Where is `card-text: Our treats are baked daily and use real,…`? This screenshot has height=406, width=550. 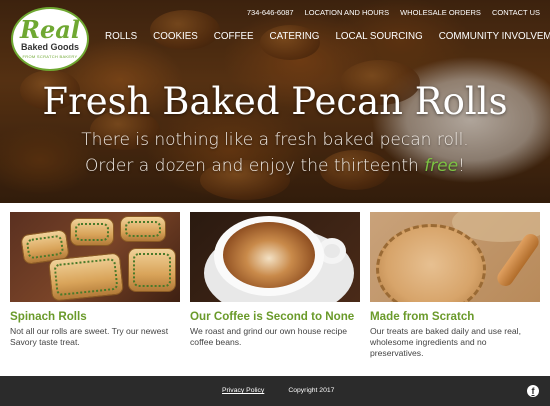 card-text: Our treats are baked daily and use real,… is located at coordinates (445, 342).